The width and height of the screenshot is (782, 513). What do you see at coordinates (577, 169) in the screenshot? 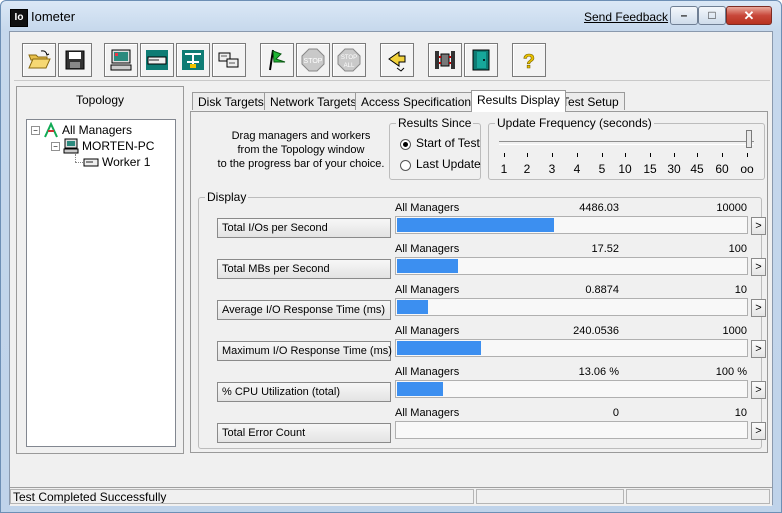
I see `frequency-tick-label: 4` at bounding box center [577, 169].